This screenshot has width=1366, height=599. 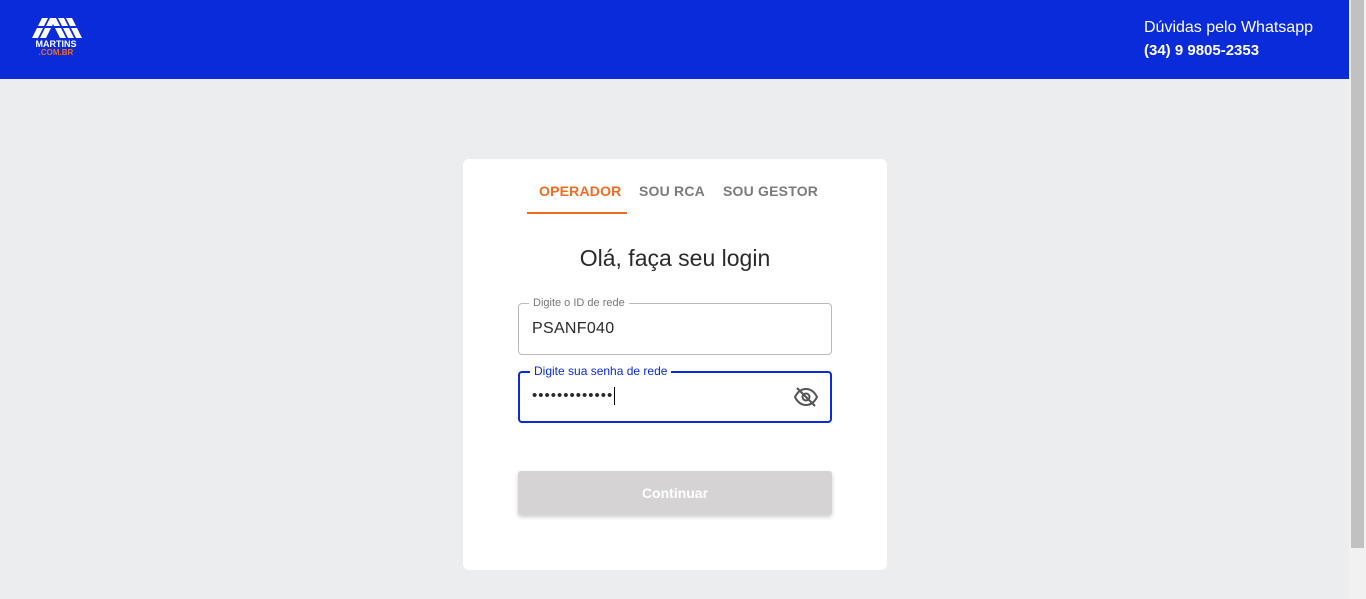 I want to click on active-tab-indicator, so click(x=577, y=213).